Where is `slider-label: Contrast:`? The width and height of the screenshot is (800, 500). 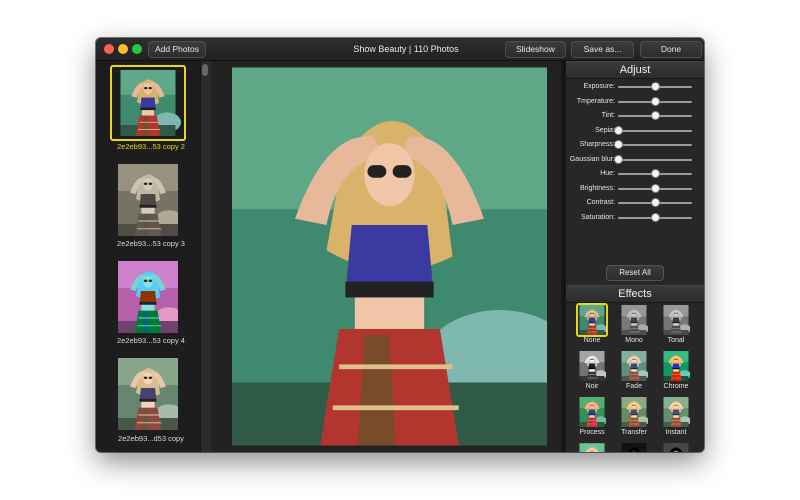
slider-label: Contrast: is located at coordinates (600, 202).